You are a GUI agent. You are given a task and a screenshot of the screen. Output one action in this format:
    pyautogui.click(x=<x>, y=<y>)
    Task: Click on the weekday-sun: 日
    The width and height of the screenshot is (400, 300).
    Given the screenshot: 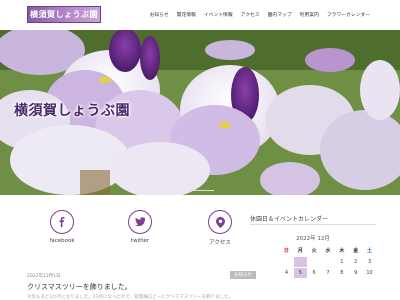 What is the action you would take?
    pyautogui.click(x=286, y=251)
    